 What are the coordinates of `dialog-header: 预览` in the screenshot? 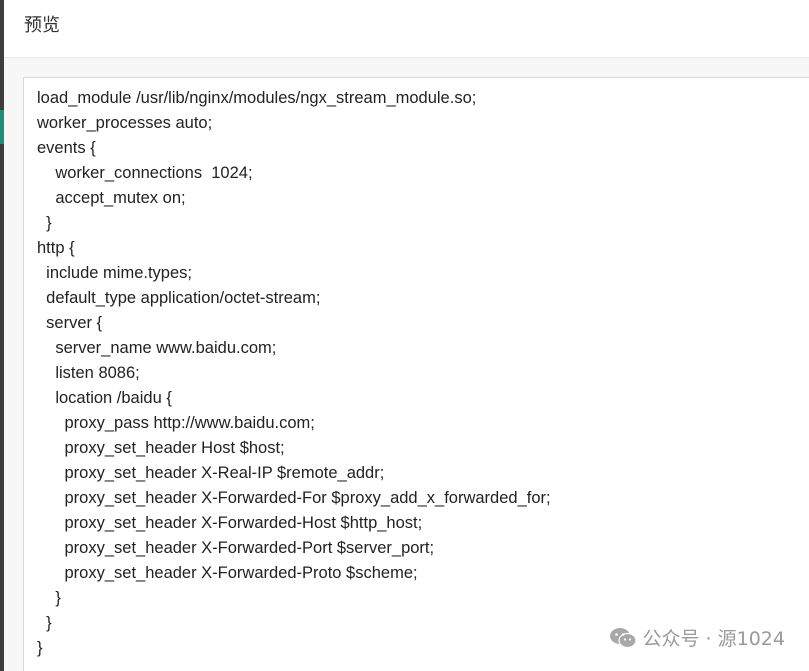 It's located at (406, 29).